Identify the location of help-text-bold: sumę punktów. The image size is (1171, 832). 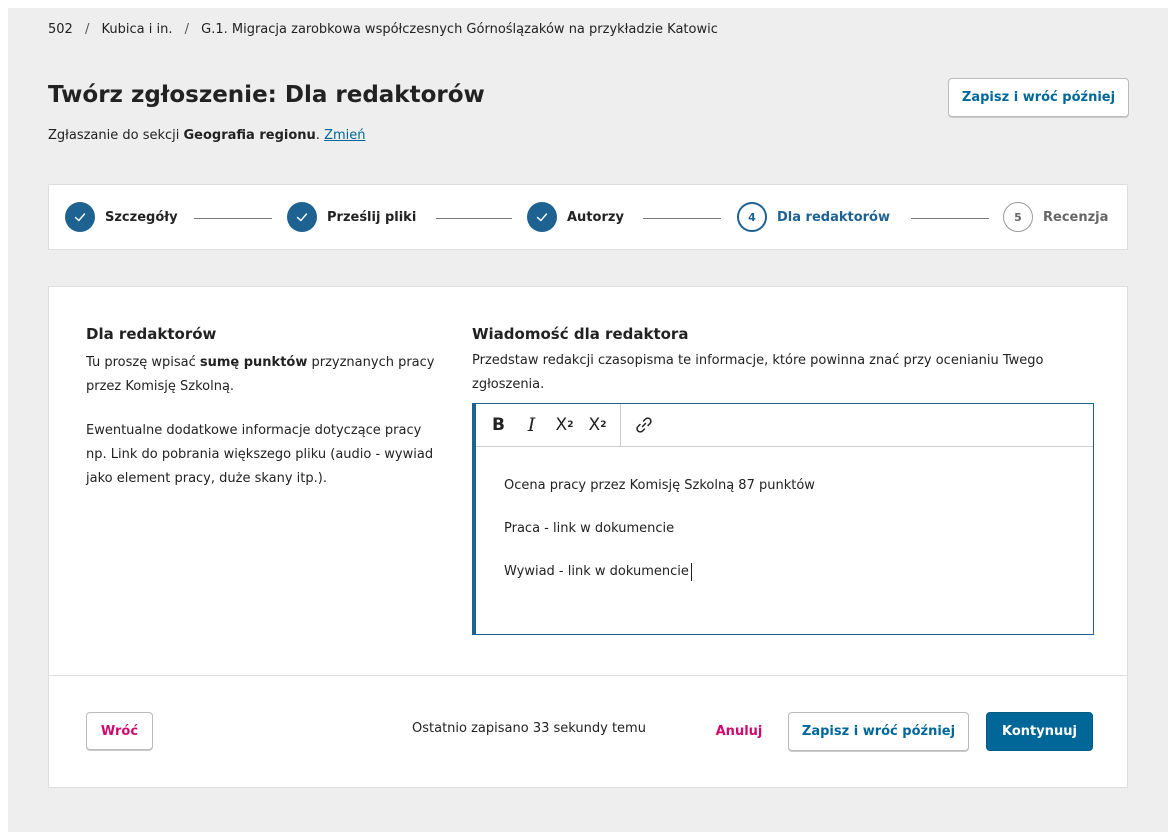
(253, 362).